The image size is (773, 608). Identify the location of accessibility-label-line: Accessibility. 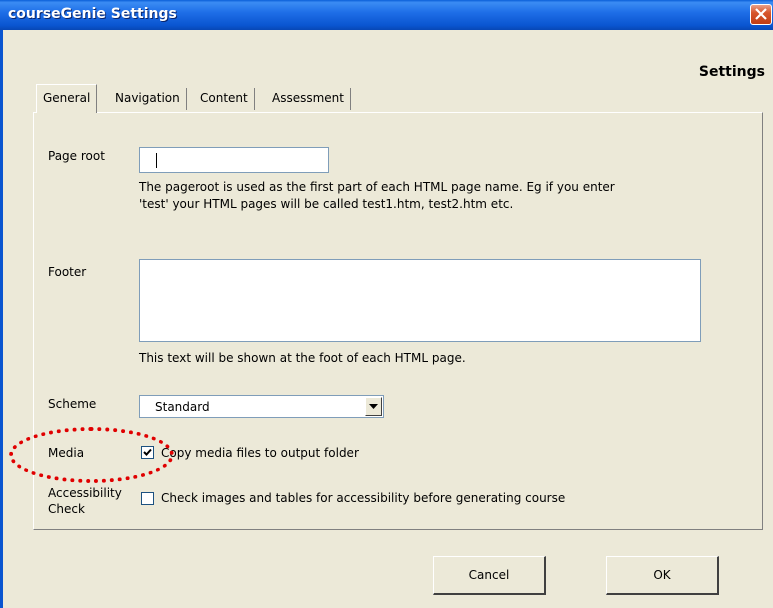
(85, 493).